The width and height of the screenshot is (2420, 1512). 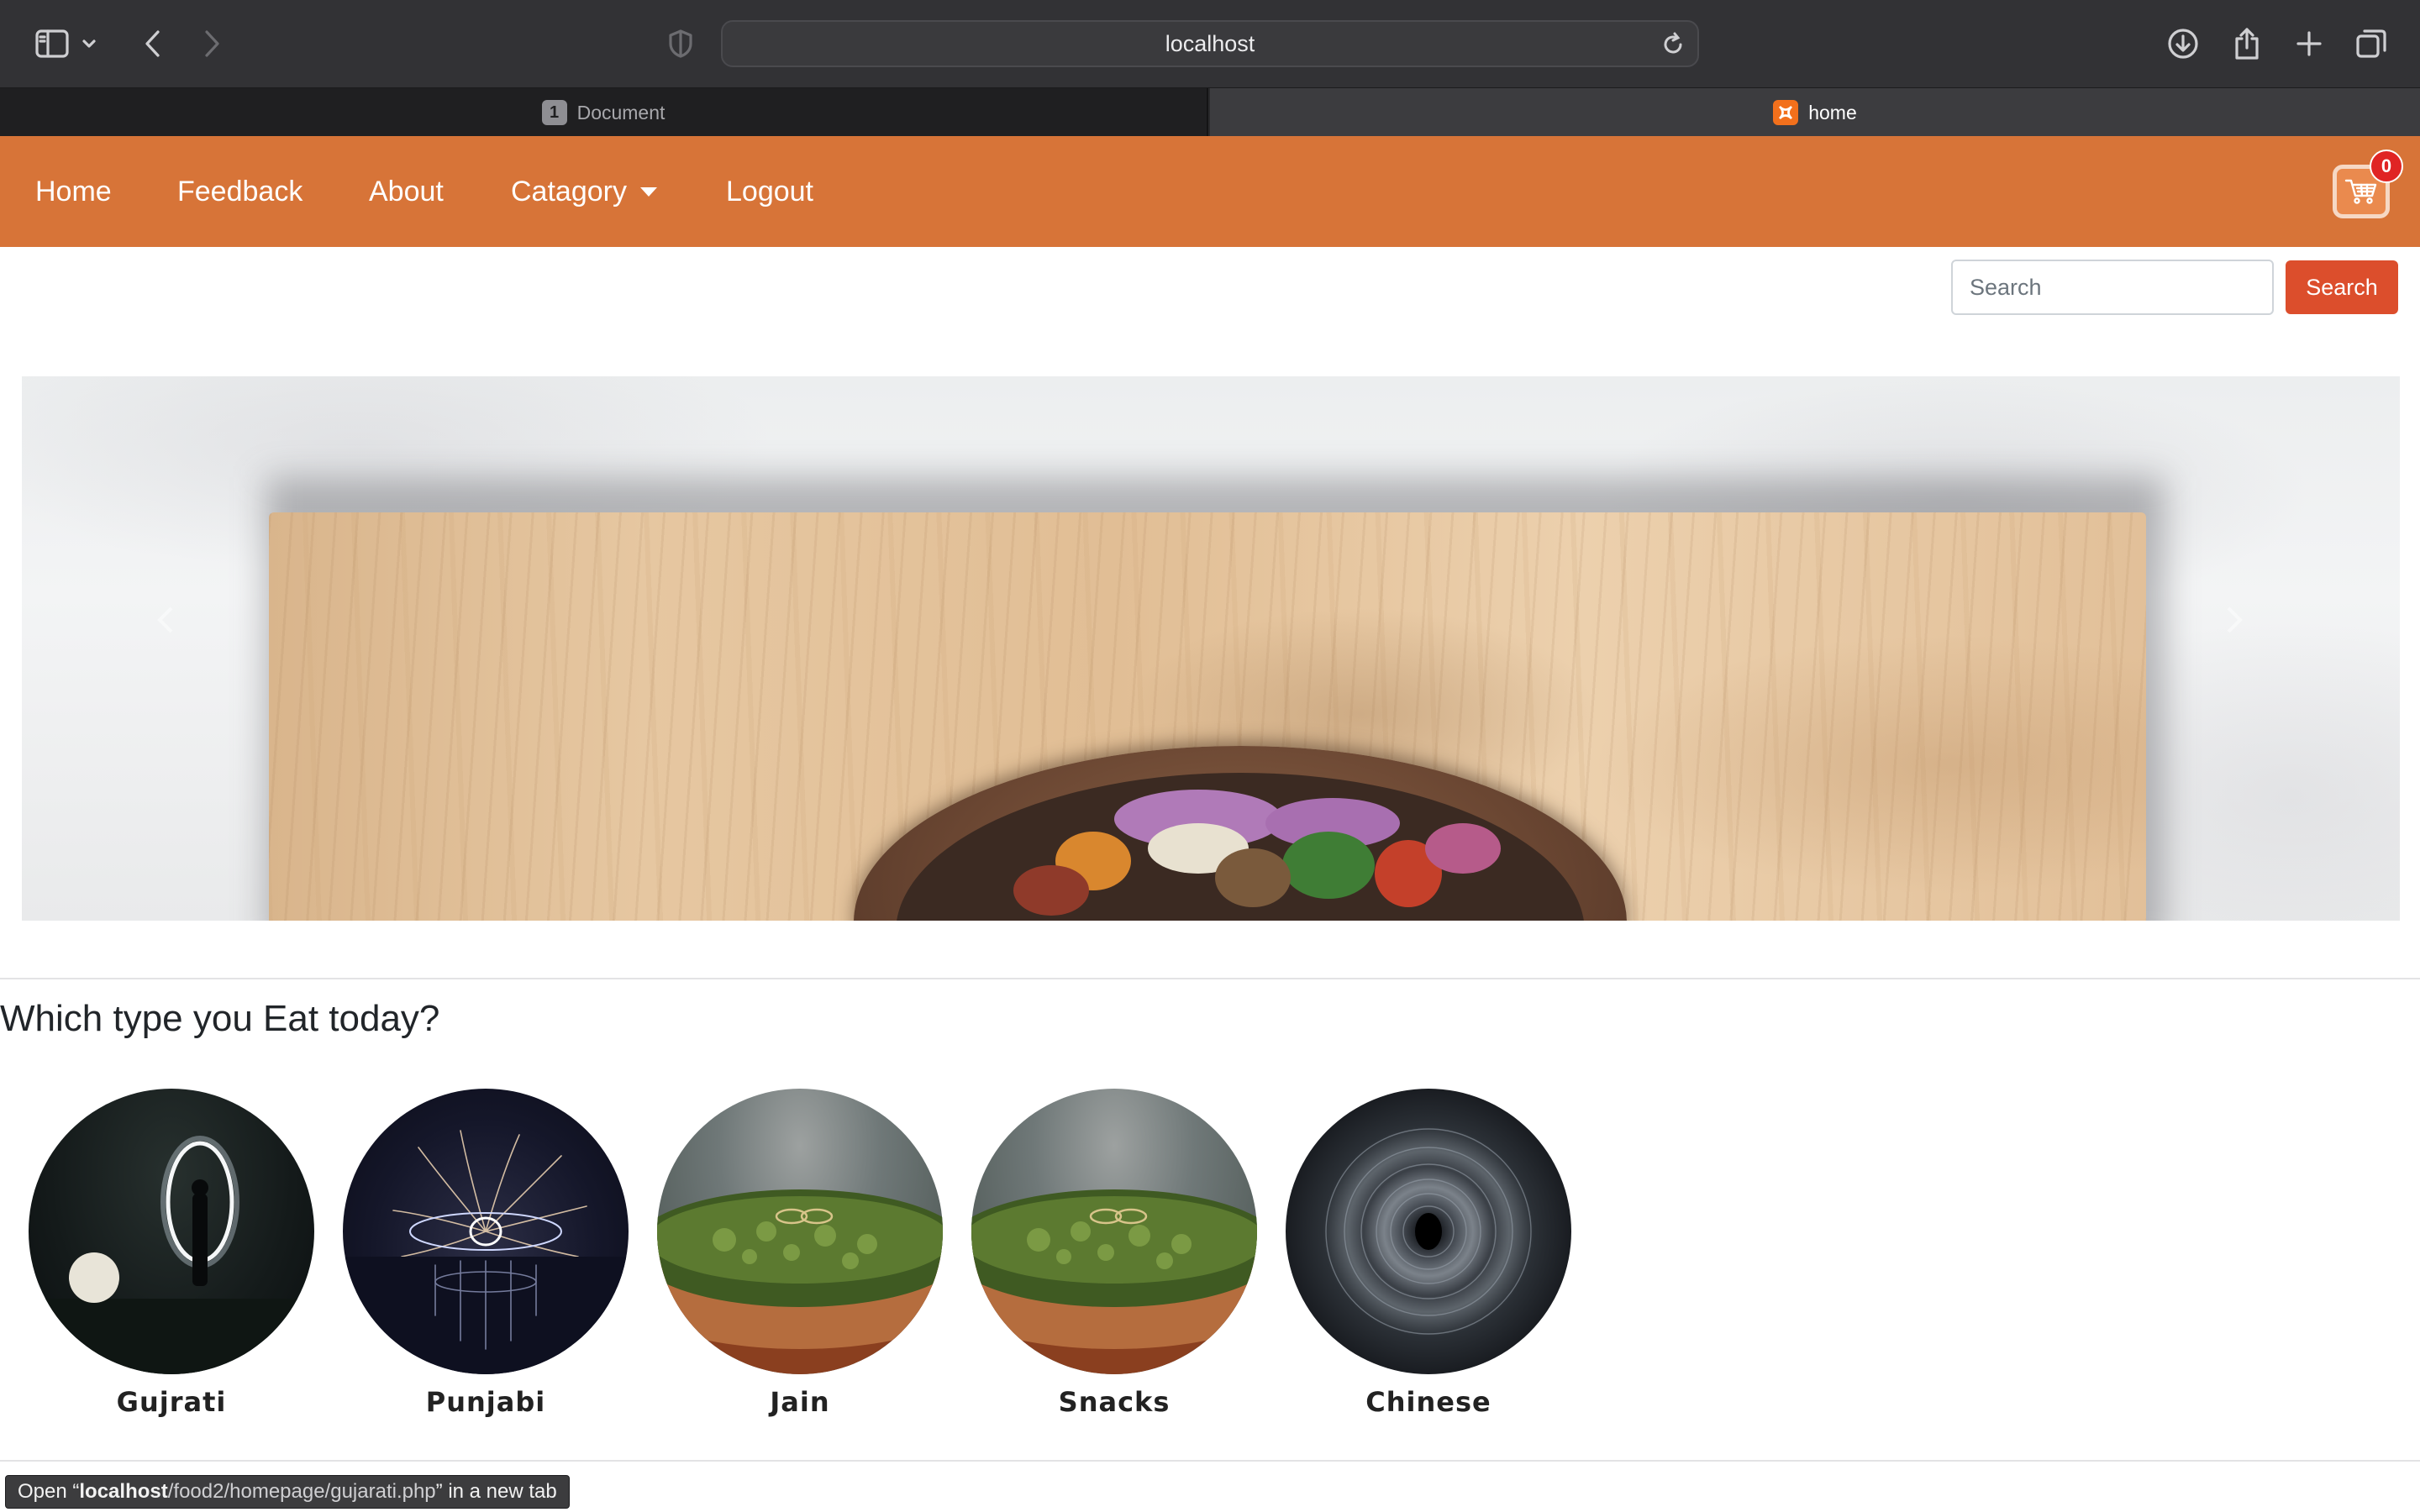 I want to click on tab-home: home, so click(x=1815, y=112).